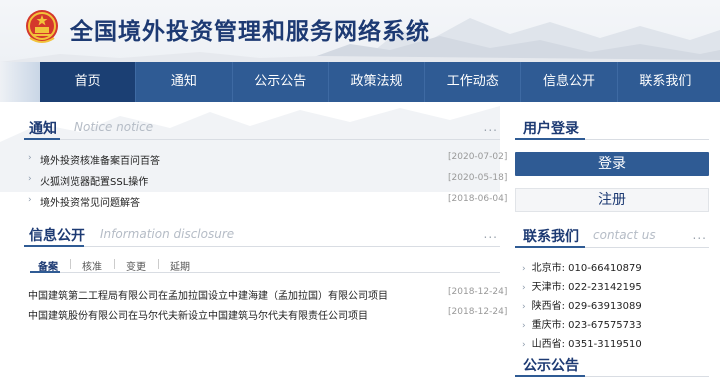  I want to click on announce-title: 公示公告, so click(551, 366).